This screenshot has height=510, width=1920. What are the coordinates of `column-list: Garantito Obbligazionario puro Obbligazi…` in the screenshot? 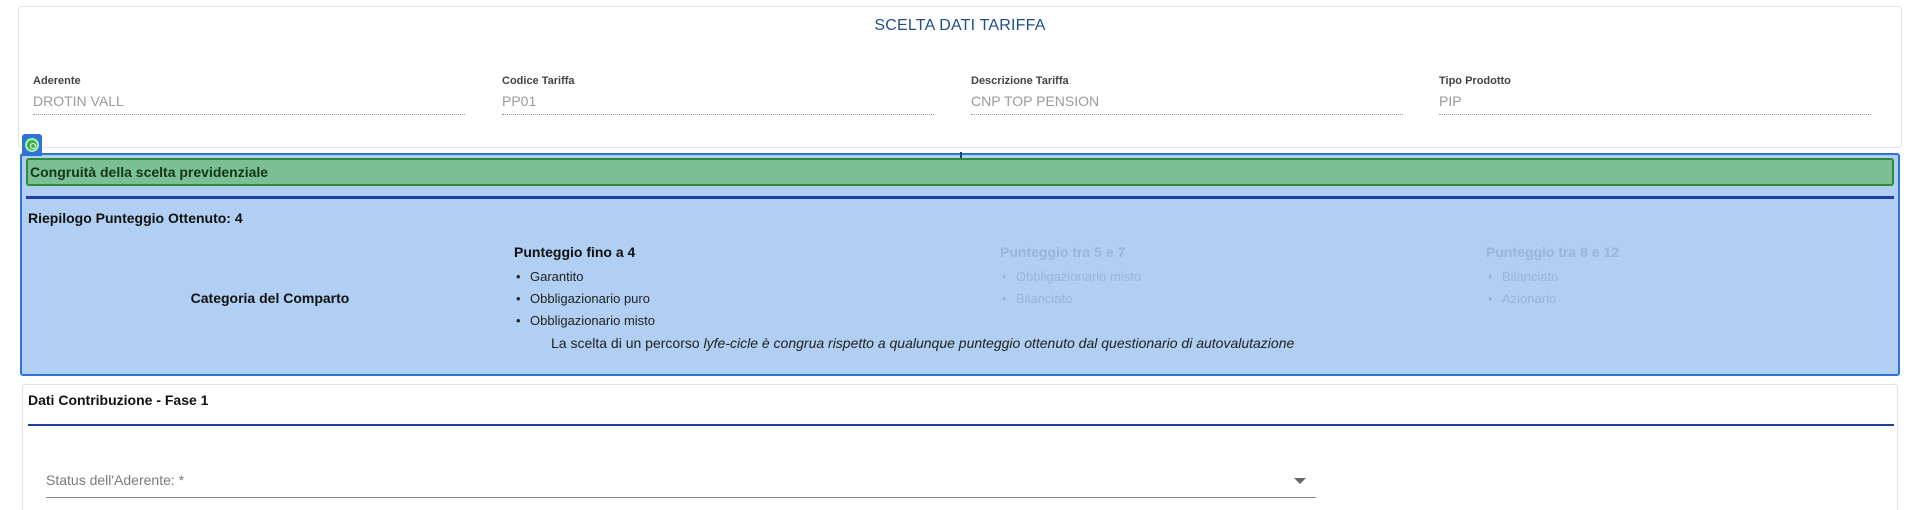 It's located at (744, 299).